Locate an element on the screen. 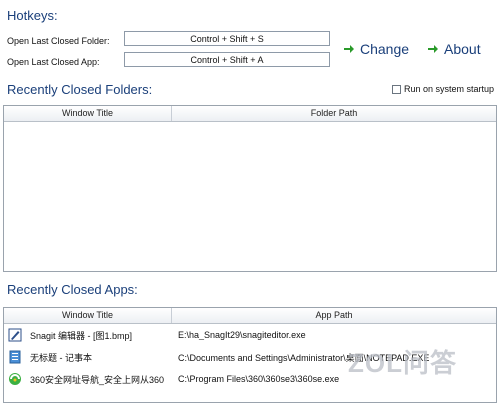 The height and width of the screenshot is (403, 500). run-on-startup-checkbox: Run on system startup is located at coordinates (443, 89).